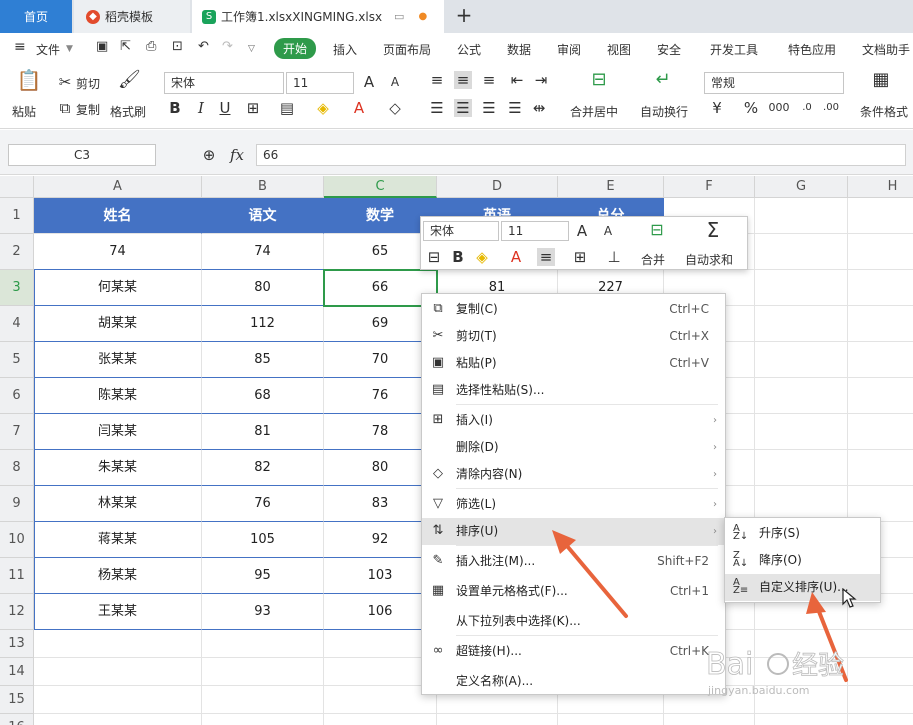 The width and height of the screenshot is (913, 725). Describe the element at coordinates (17, 216) in the screenshot. I see `row-header-1: 1` at that location.